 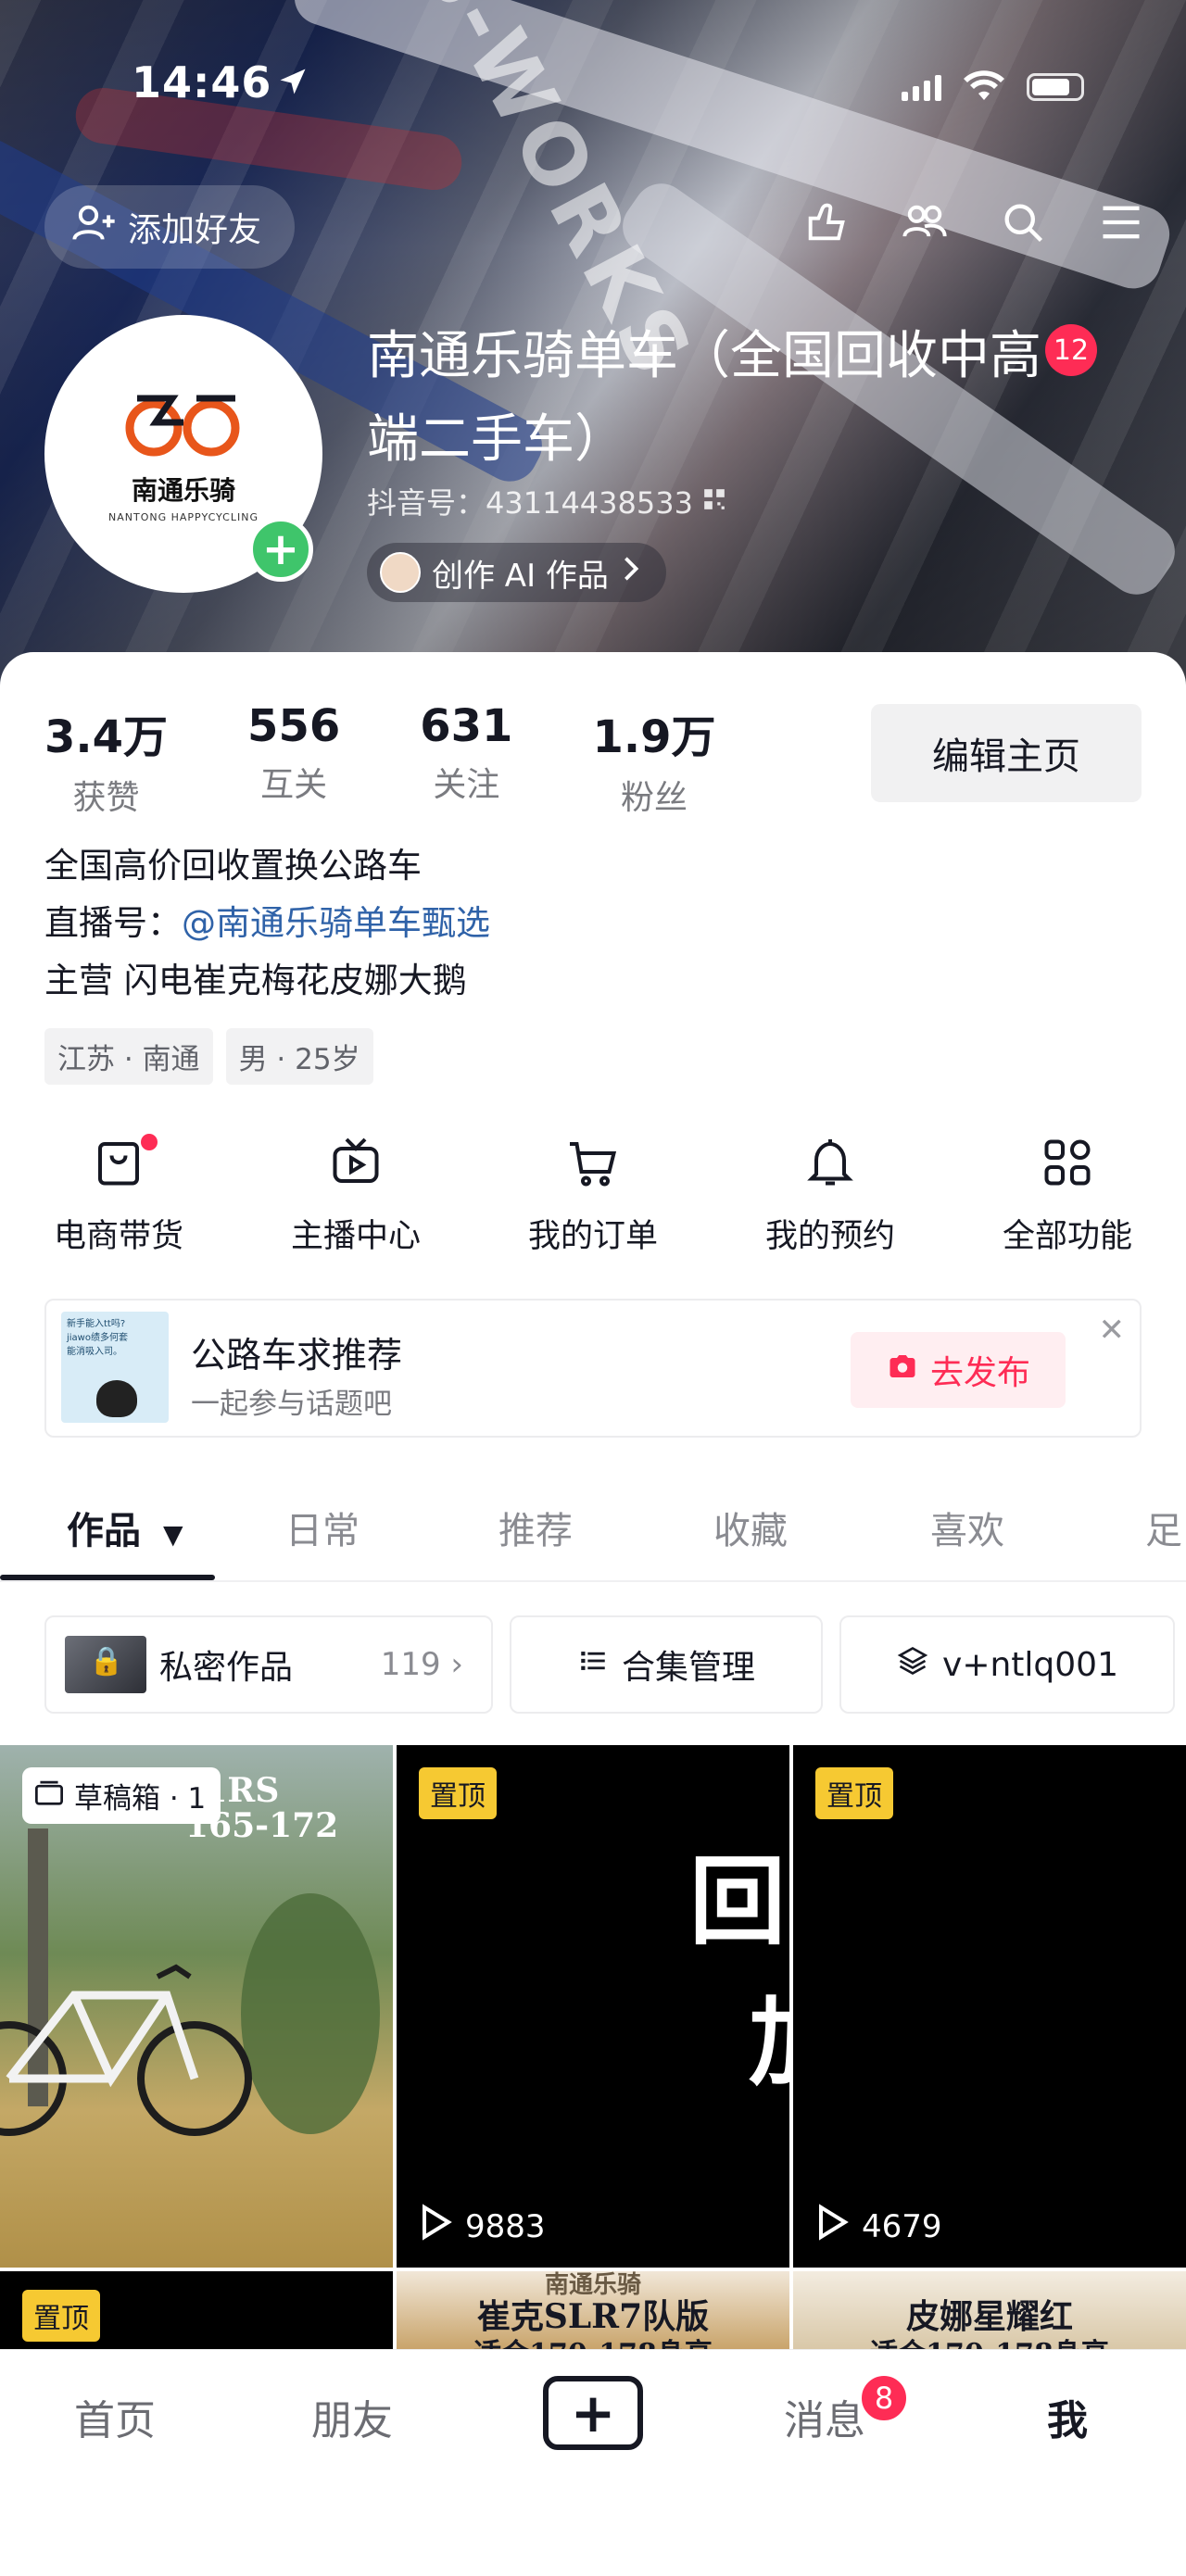 I want to click on status-bar: 14:46, so click(x=593, y=53).